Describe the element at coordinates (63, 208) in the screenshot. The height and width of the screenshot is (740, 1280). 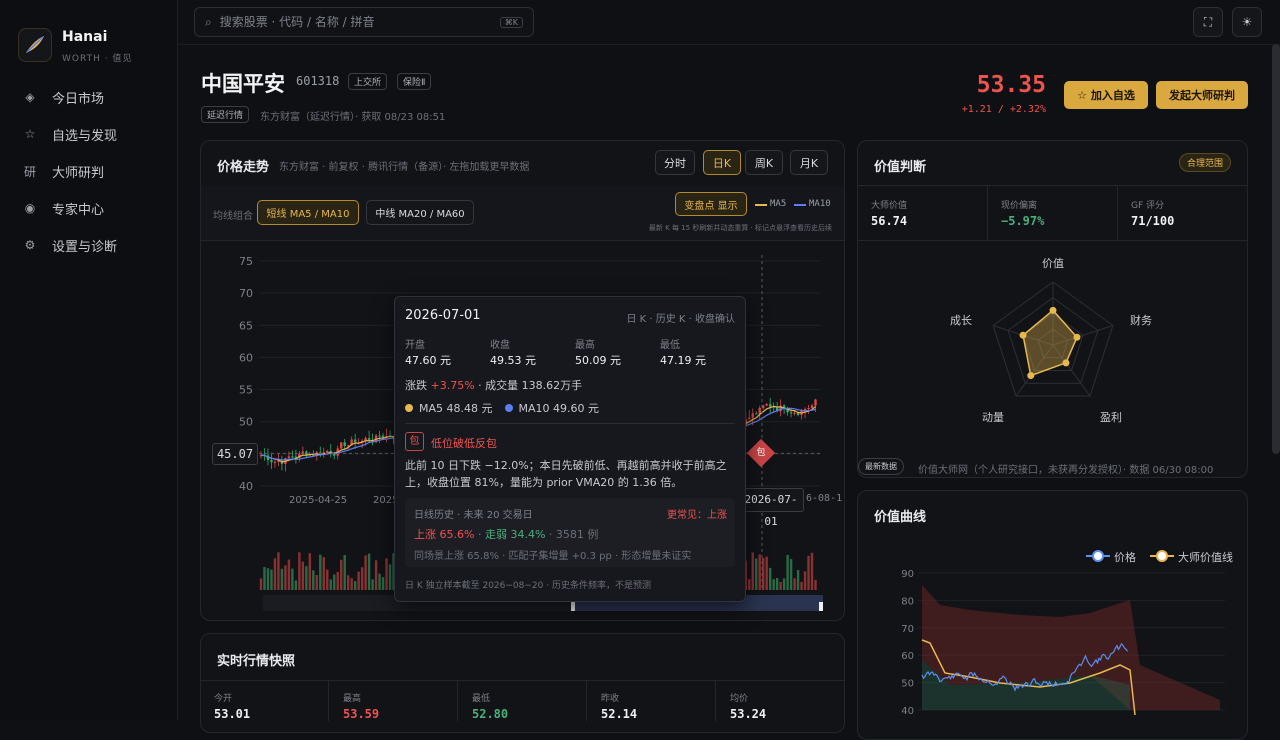
I see `sidebar-item-3: ◉ 专家中心` at that location.